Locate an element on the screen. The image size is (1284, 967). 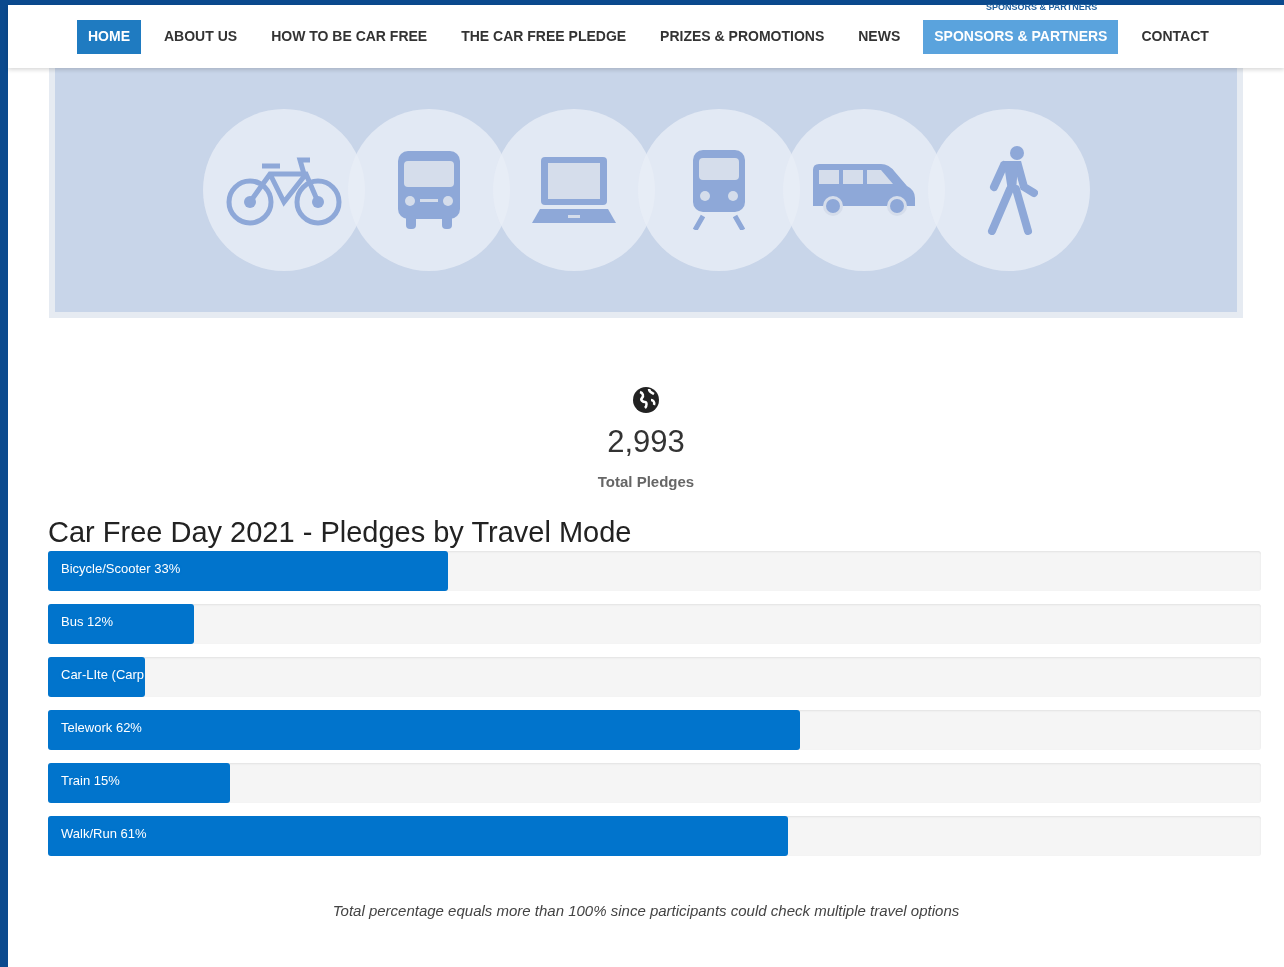
bar-label: Bus 12% is located at coordinates (87, 621).